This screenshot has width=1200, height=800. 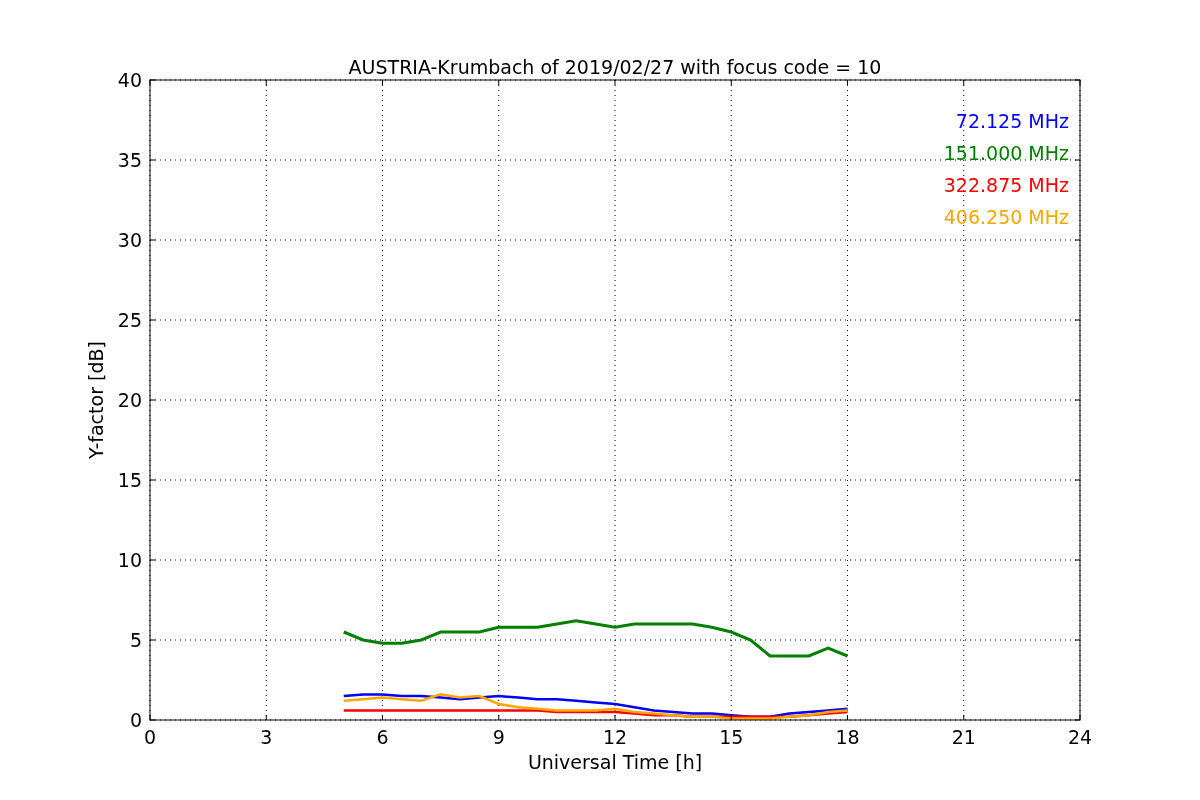 What do you see at coordinates (615, 762) in the screenshot?
I see `x-axis-label: Universal Time [h]` at bounding box center [615, 762].